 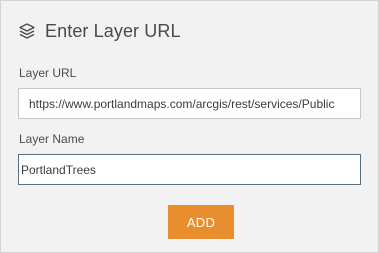 I want to click on layer-name-input, so click(x=189, y=169).